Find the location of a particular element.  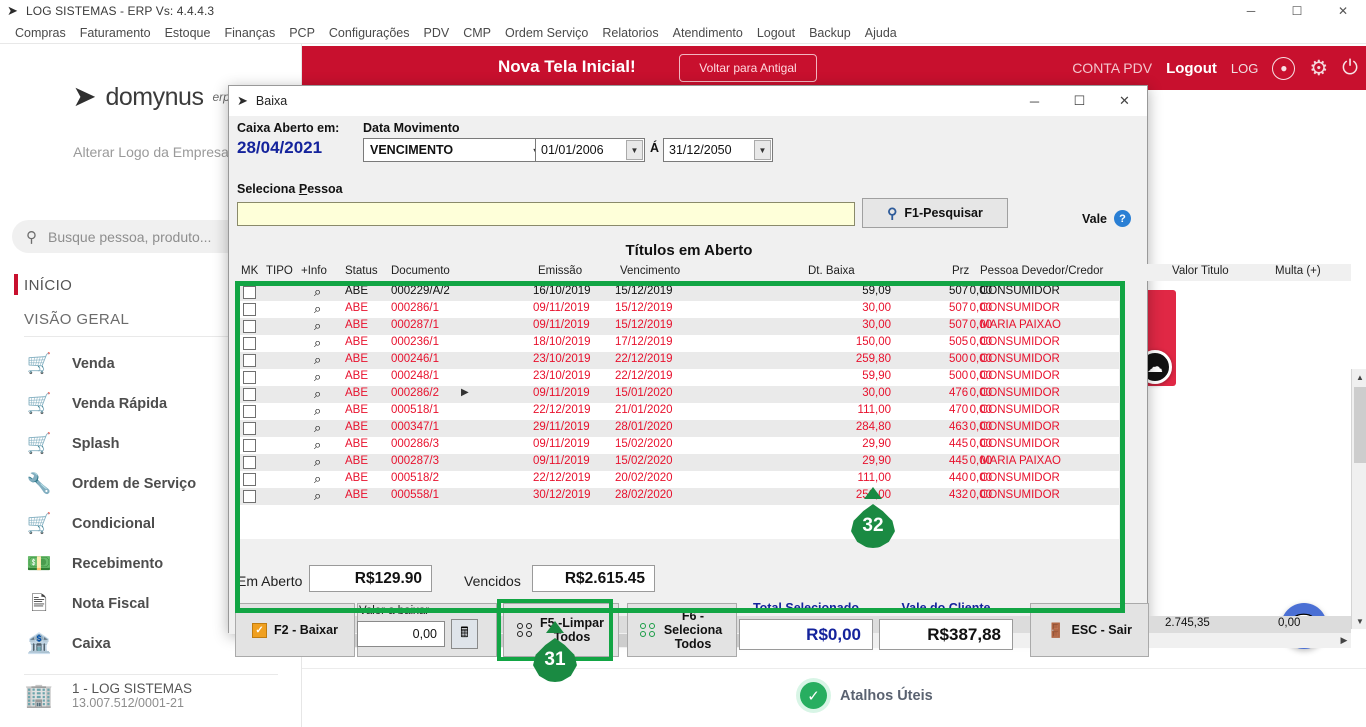

f2-baixar-button: ✓ F2 - Baixar is located at coordinates (295, 630).